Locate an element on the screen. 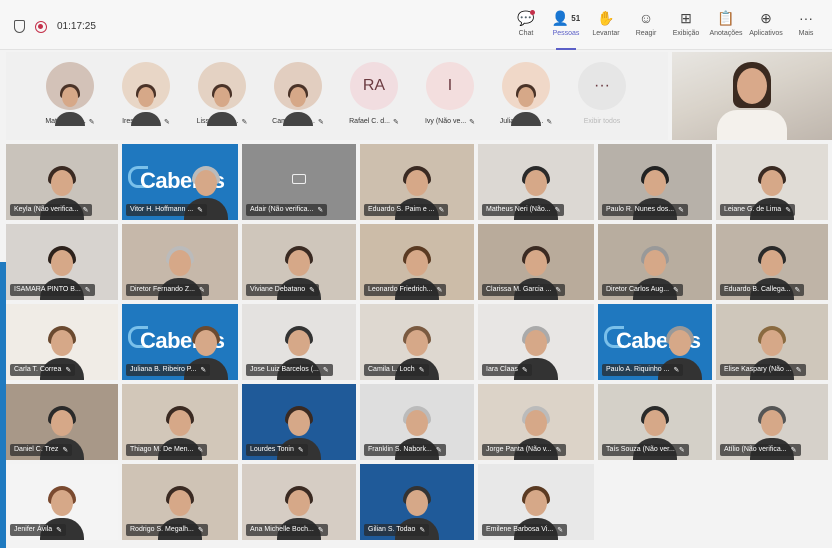 This screenshot has height=548, width=832. show-all-attendees: ··· Exibir todos is located at coordinates (602, 93).